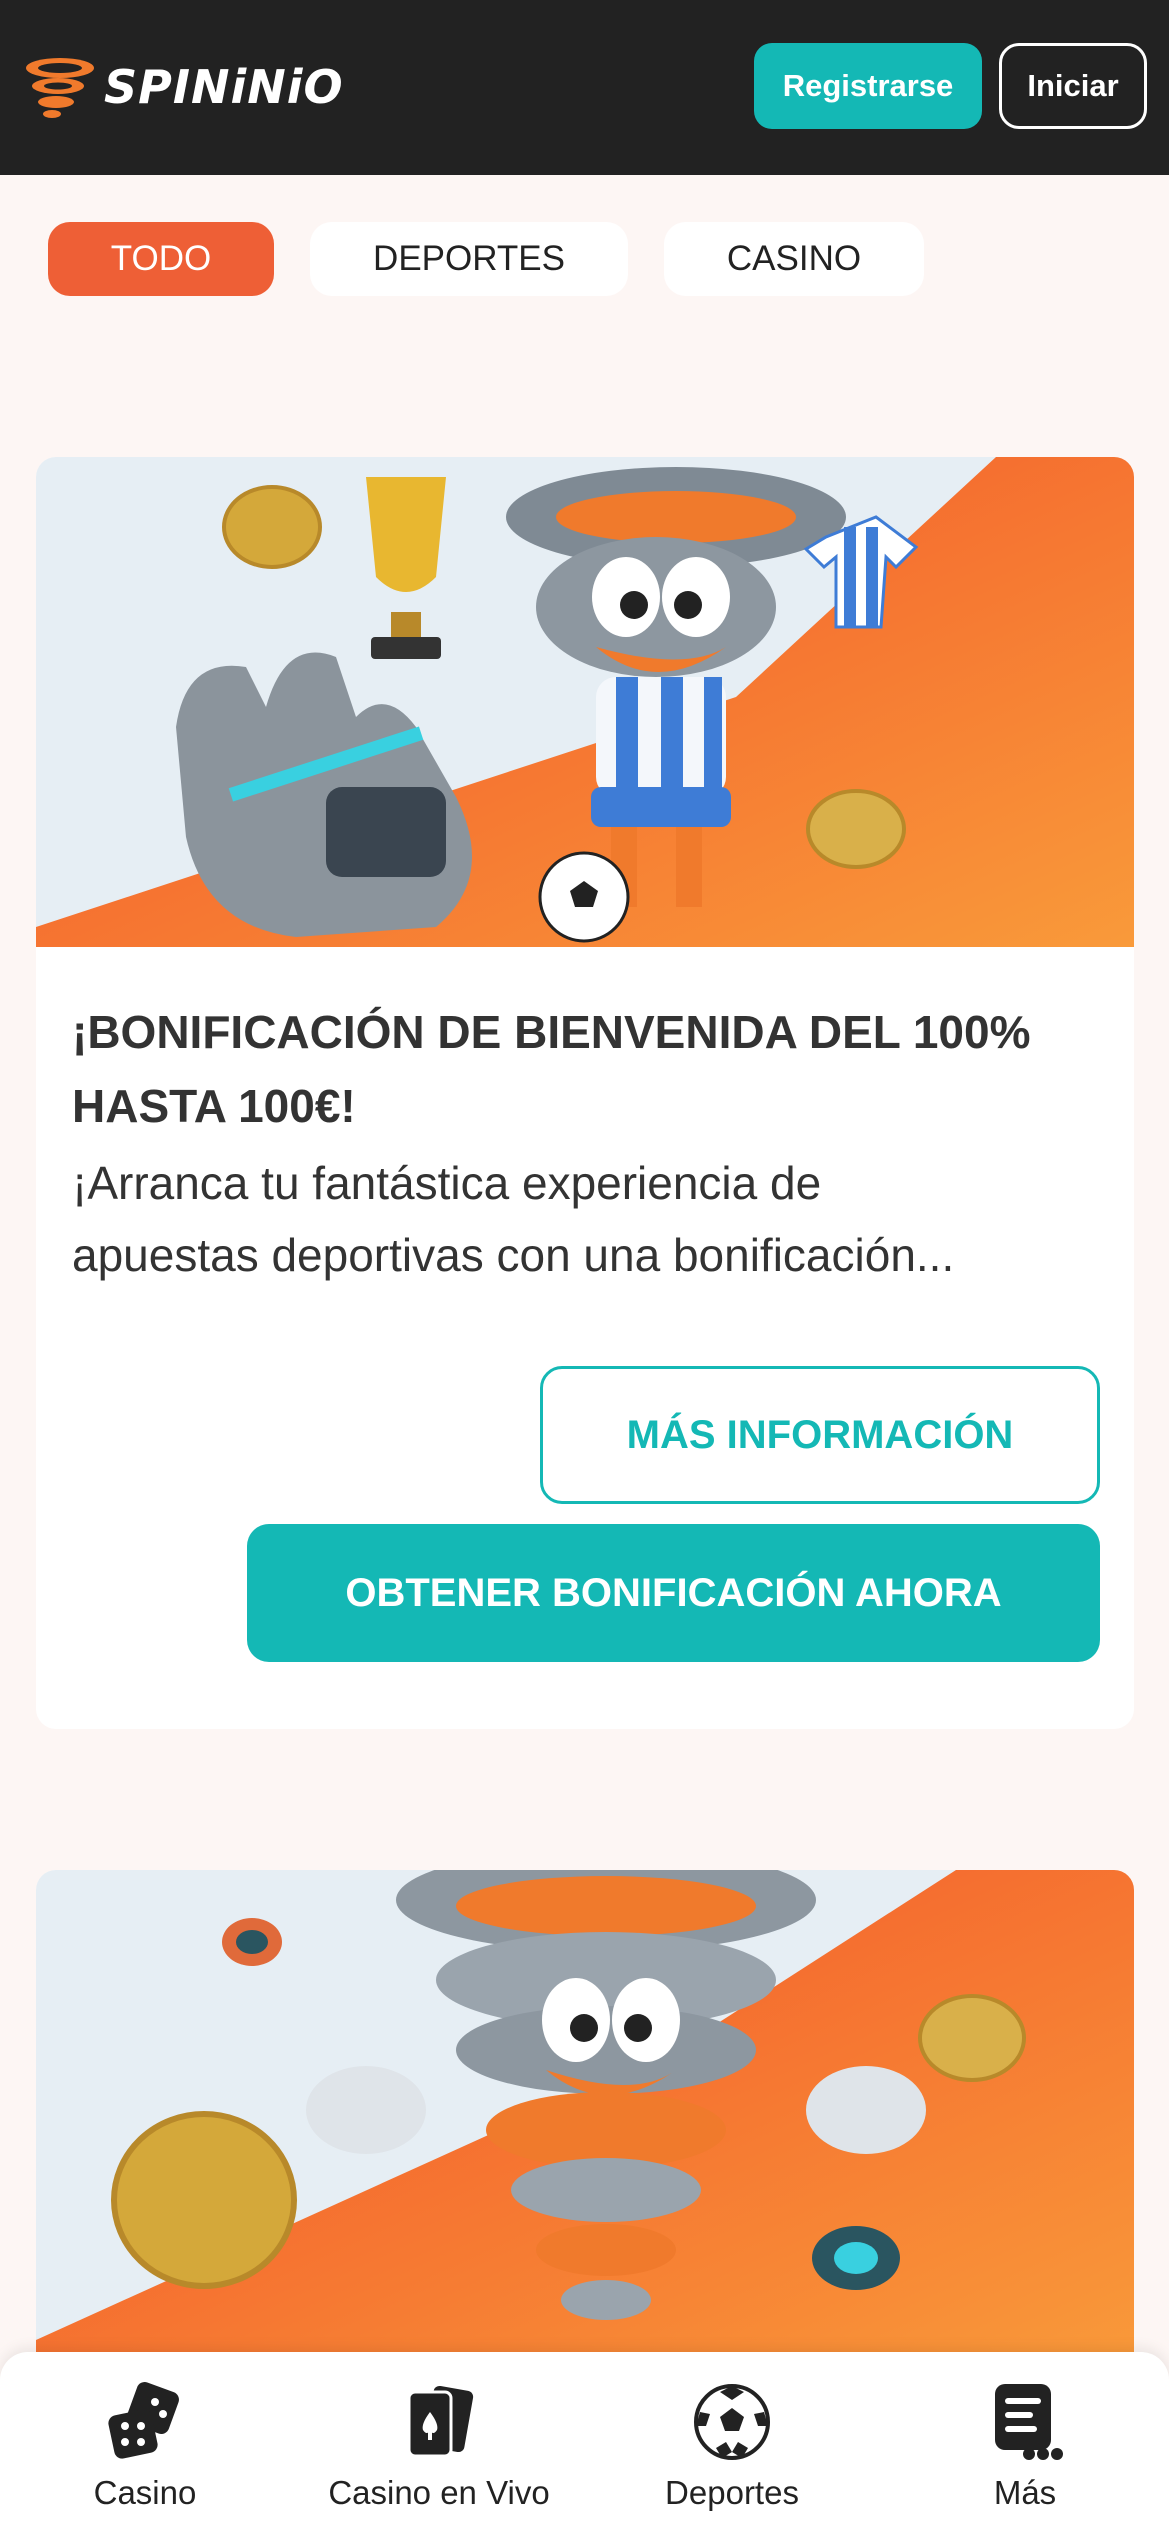 This screenshot has width=1169, height=2531. Describe the element at coordinates (224, 87) in the screenshot. I see `brand-name: SPINiNiO` at that location.